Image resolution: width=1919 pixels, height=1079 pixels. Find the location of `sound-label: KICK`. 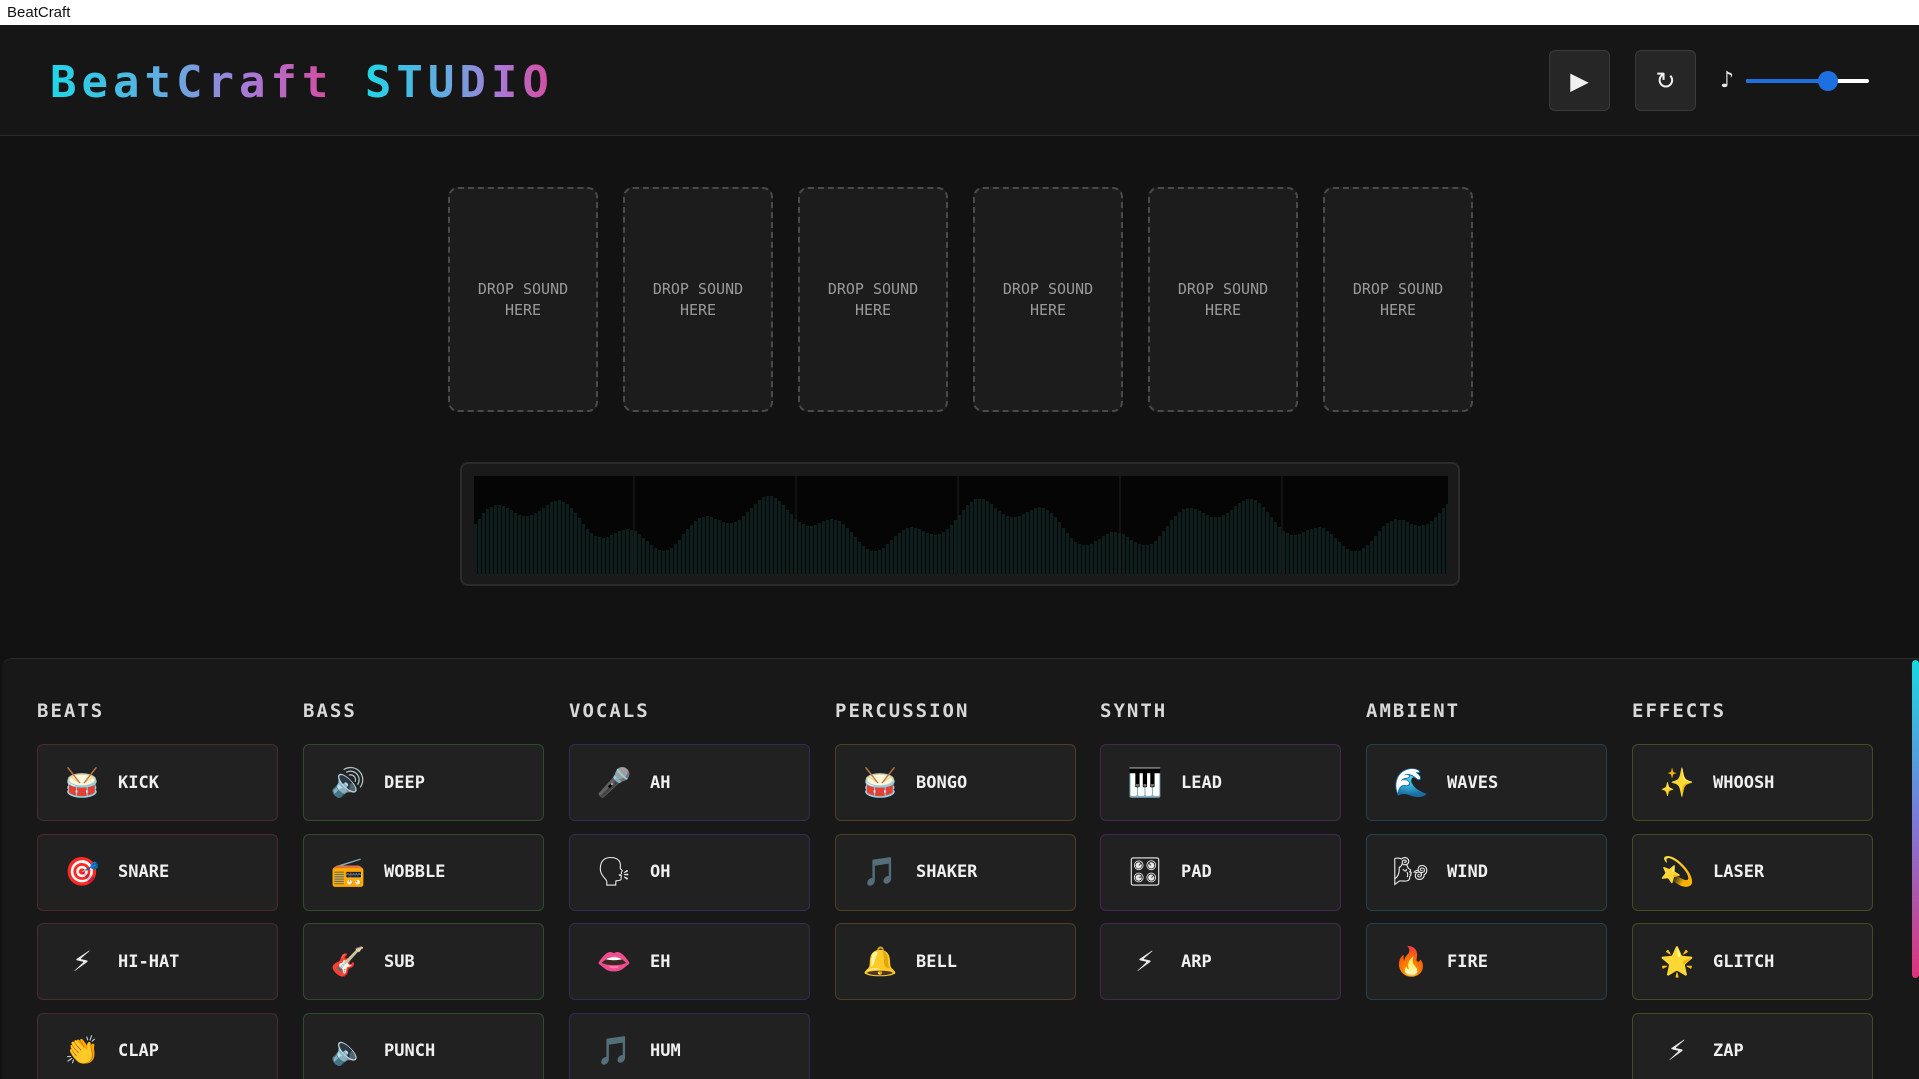

sound-label: KICK is located at coordinates (138, 782).